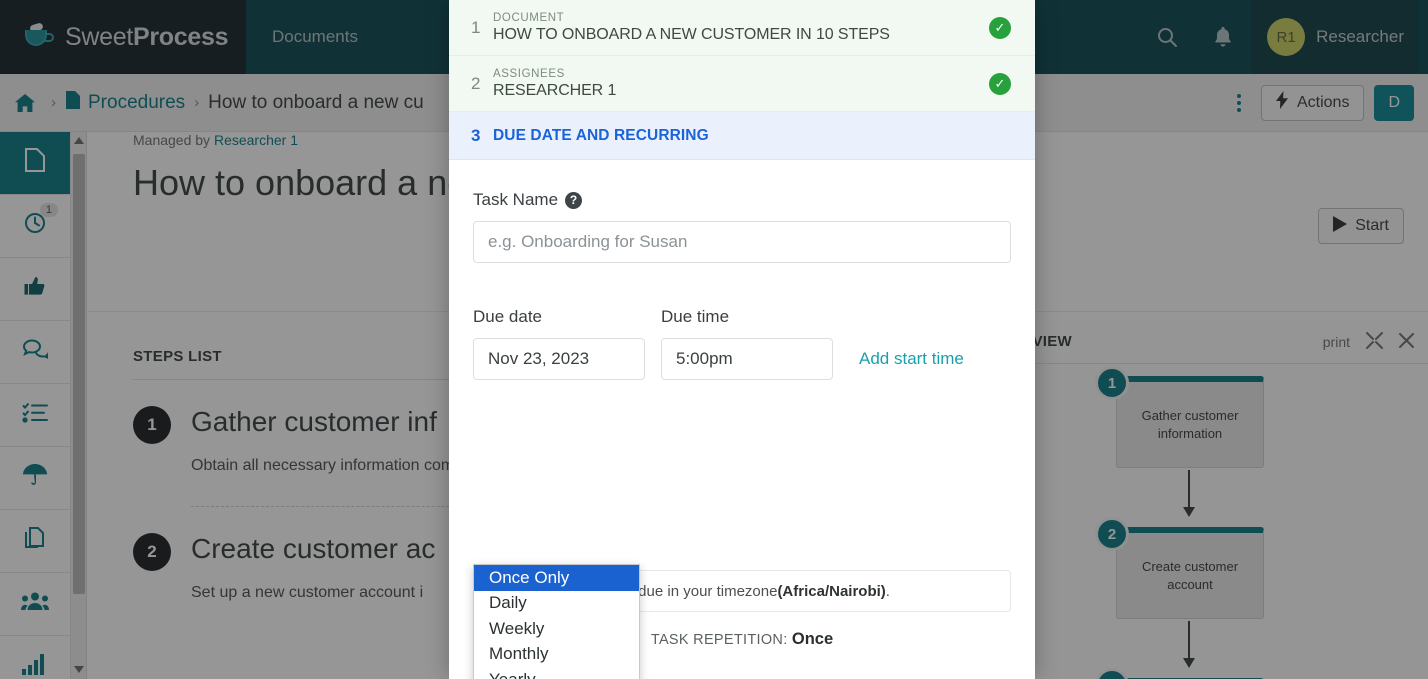 Image resolution: width=1428 pixels, height=679 pixels. I want to click on recurrence-dropdown-menu: Once Only Daily Weekly Monthly Yearly, so click(556, 621).